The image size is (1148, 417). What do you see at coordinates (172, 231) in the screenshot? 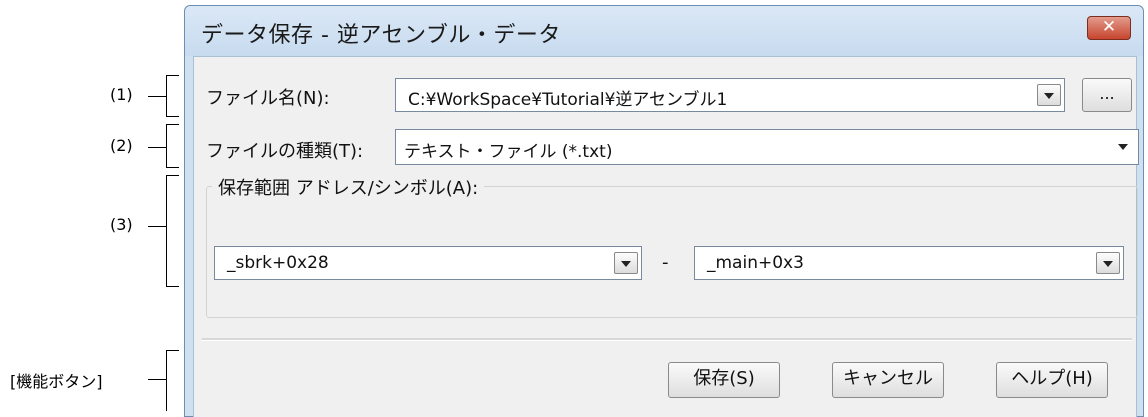
I see `callout-3-bracket` at bounding box center [172, 231].